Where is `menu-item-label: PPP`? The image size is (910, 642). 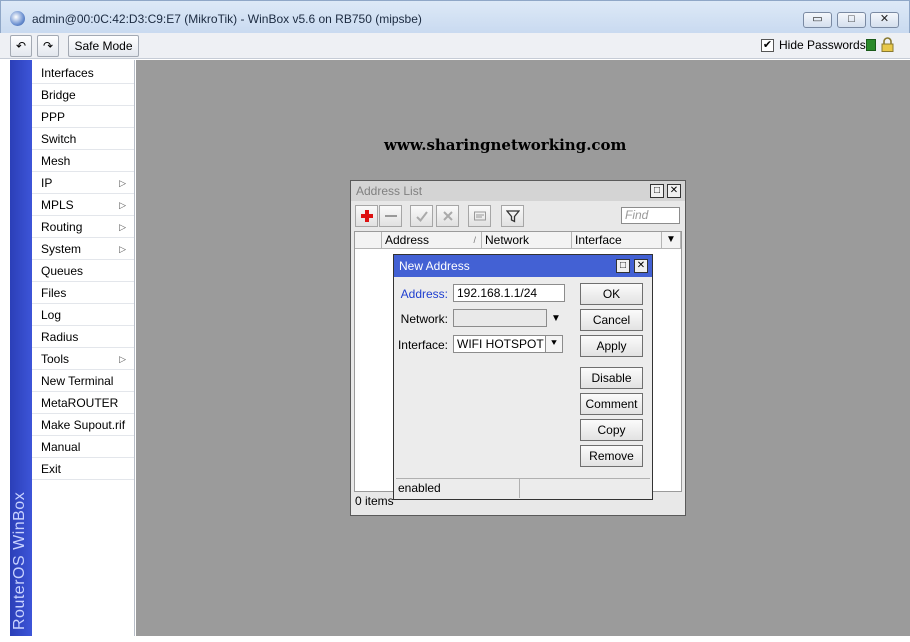 menu-item-label: PPP is located at coordinates (53, 117).